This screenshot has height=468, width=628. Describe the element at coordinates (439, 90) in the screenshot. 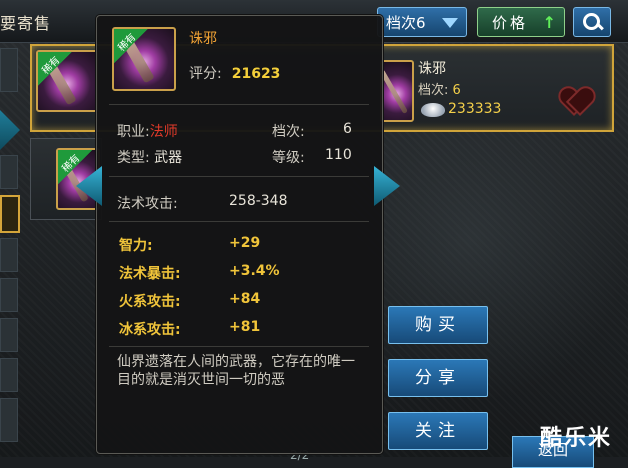

I see `listing-tier: 档次: 6` at that location.